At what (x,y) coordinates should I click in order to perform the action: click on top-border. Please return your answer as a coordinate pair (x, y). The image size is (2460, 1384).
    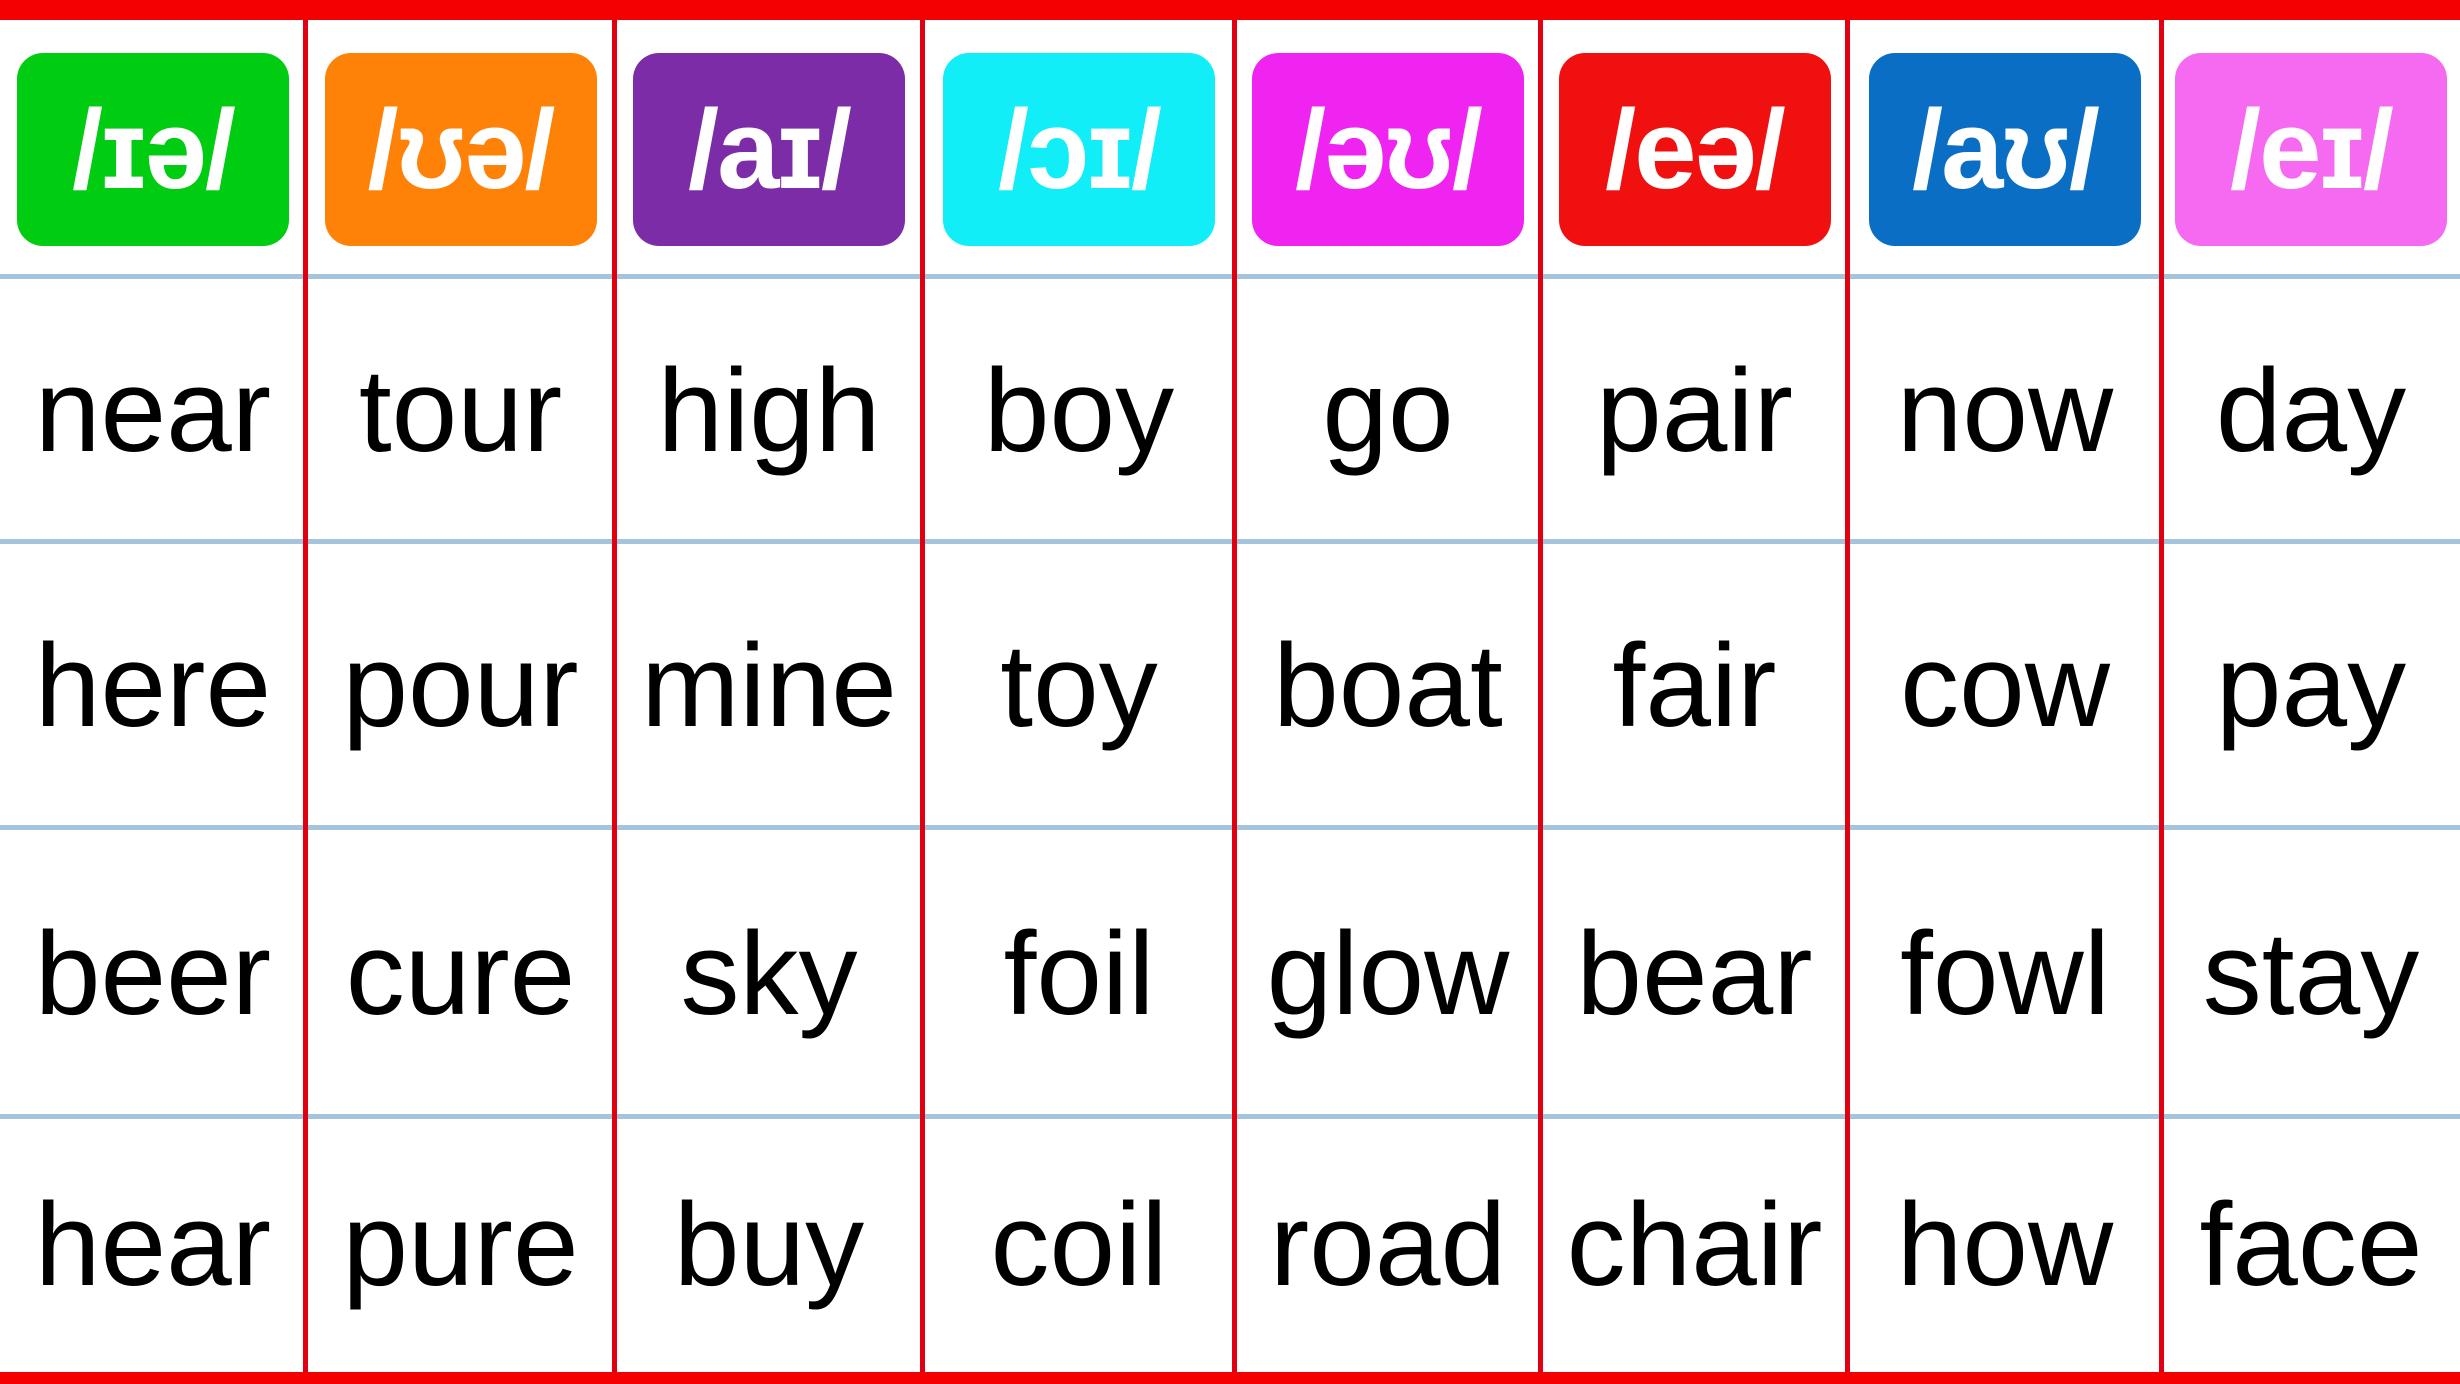
    Looking at the image, I should click on (1230, 10).